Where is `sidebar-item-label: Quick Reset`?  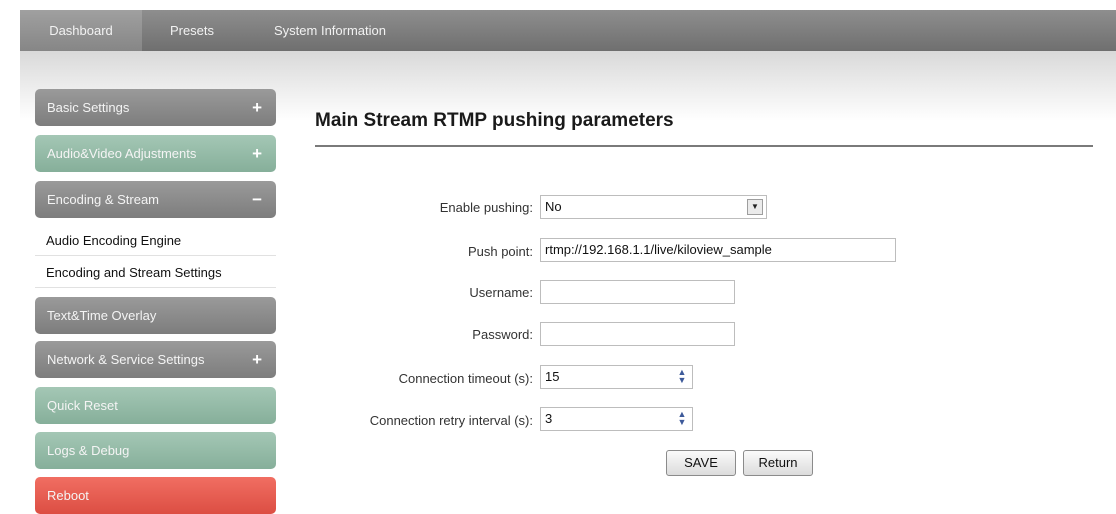 sidebar-item-label: Quick Reset is located at coordinates (82, 405).